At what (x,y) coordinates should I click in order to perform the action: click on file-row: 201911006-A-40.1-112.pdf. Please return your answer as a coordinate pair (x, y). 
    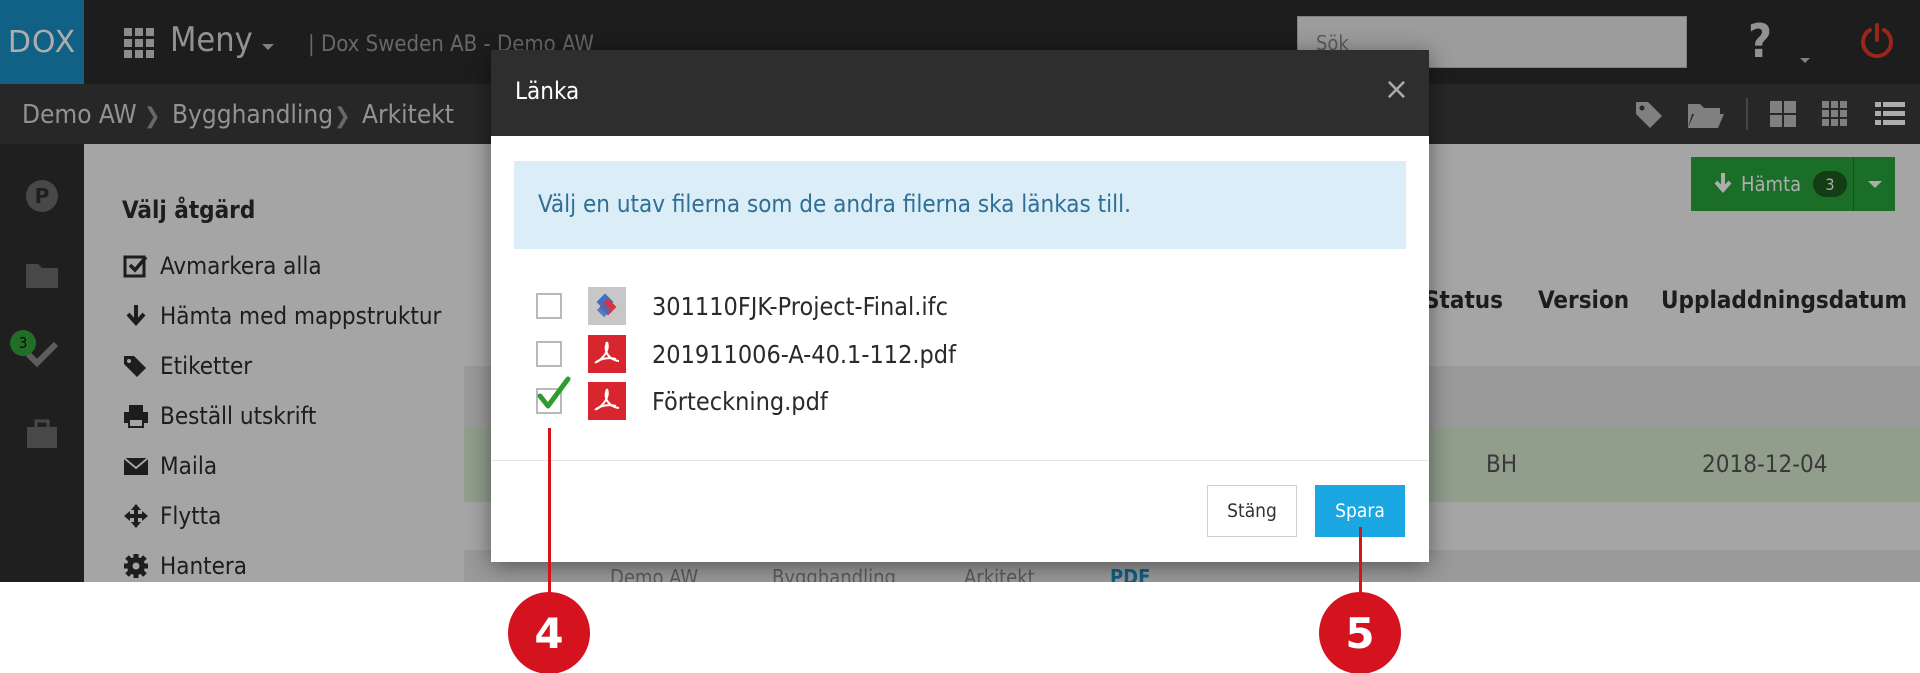
    Looking at the image, I should click on (746, 354).